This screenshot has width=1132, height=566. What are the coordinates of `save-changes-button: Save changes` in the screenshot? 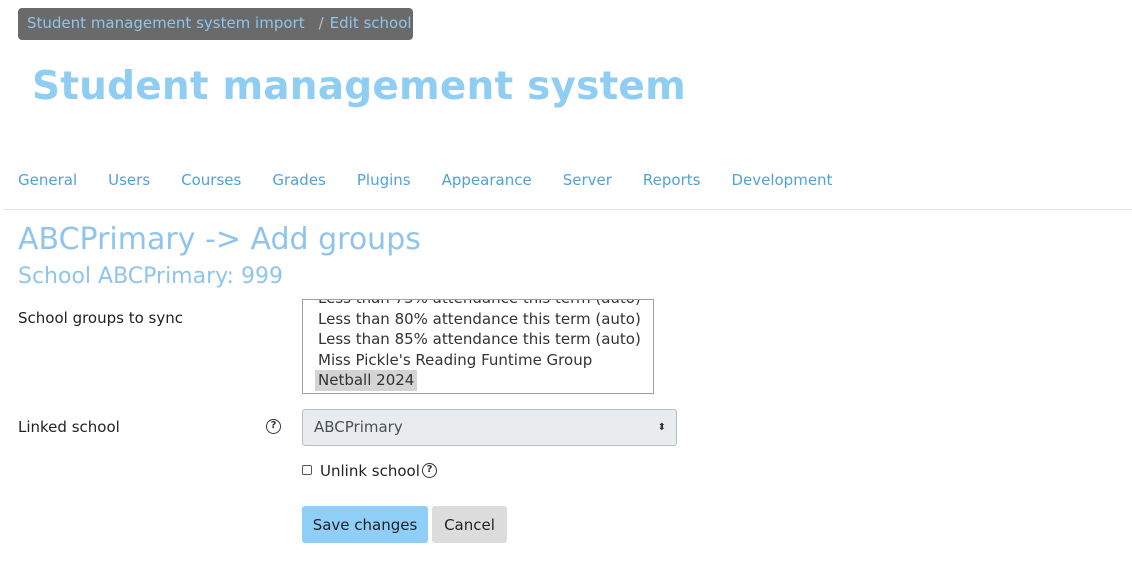 It's located at (365, 524).